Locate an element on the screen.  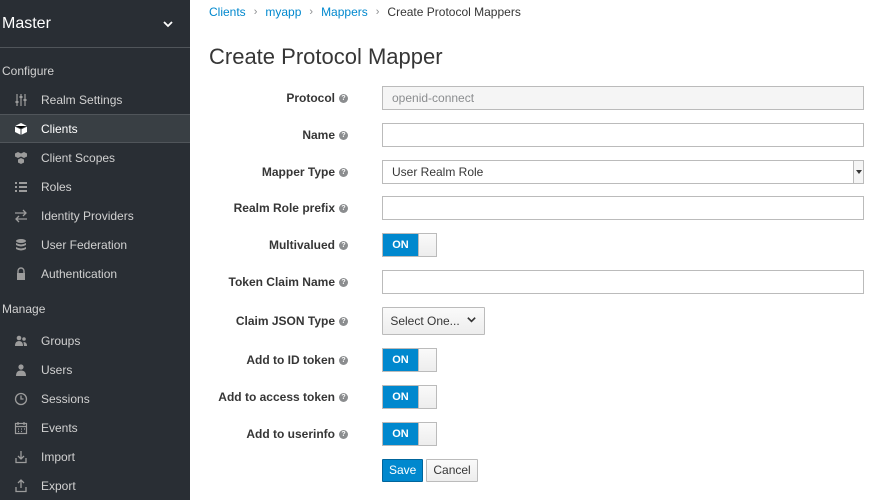
database-icon is located at coordinates (21, 245).